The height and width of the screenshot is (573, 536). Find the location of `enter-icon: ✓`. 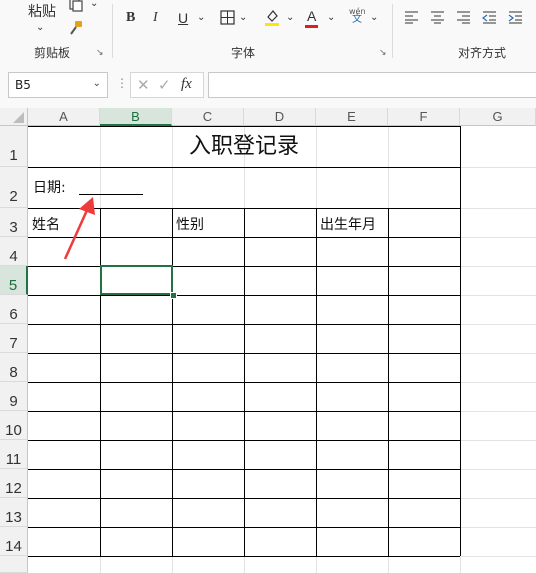

enter-icon: ✓ is located at coordinates (164, 85).